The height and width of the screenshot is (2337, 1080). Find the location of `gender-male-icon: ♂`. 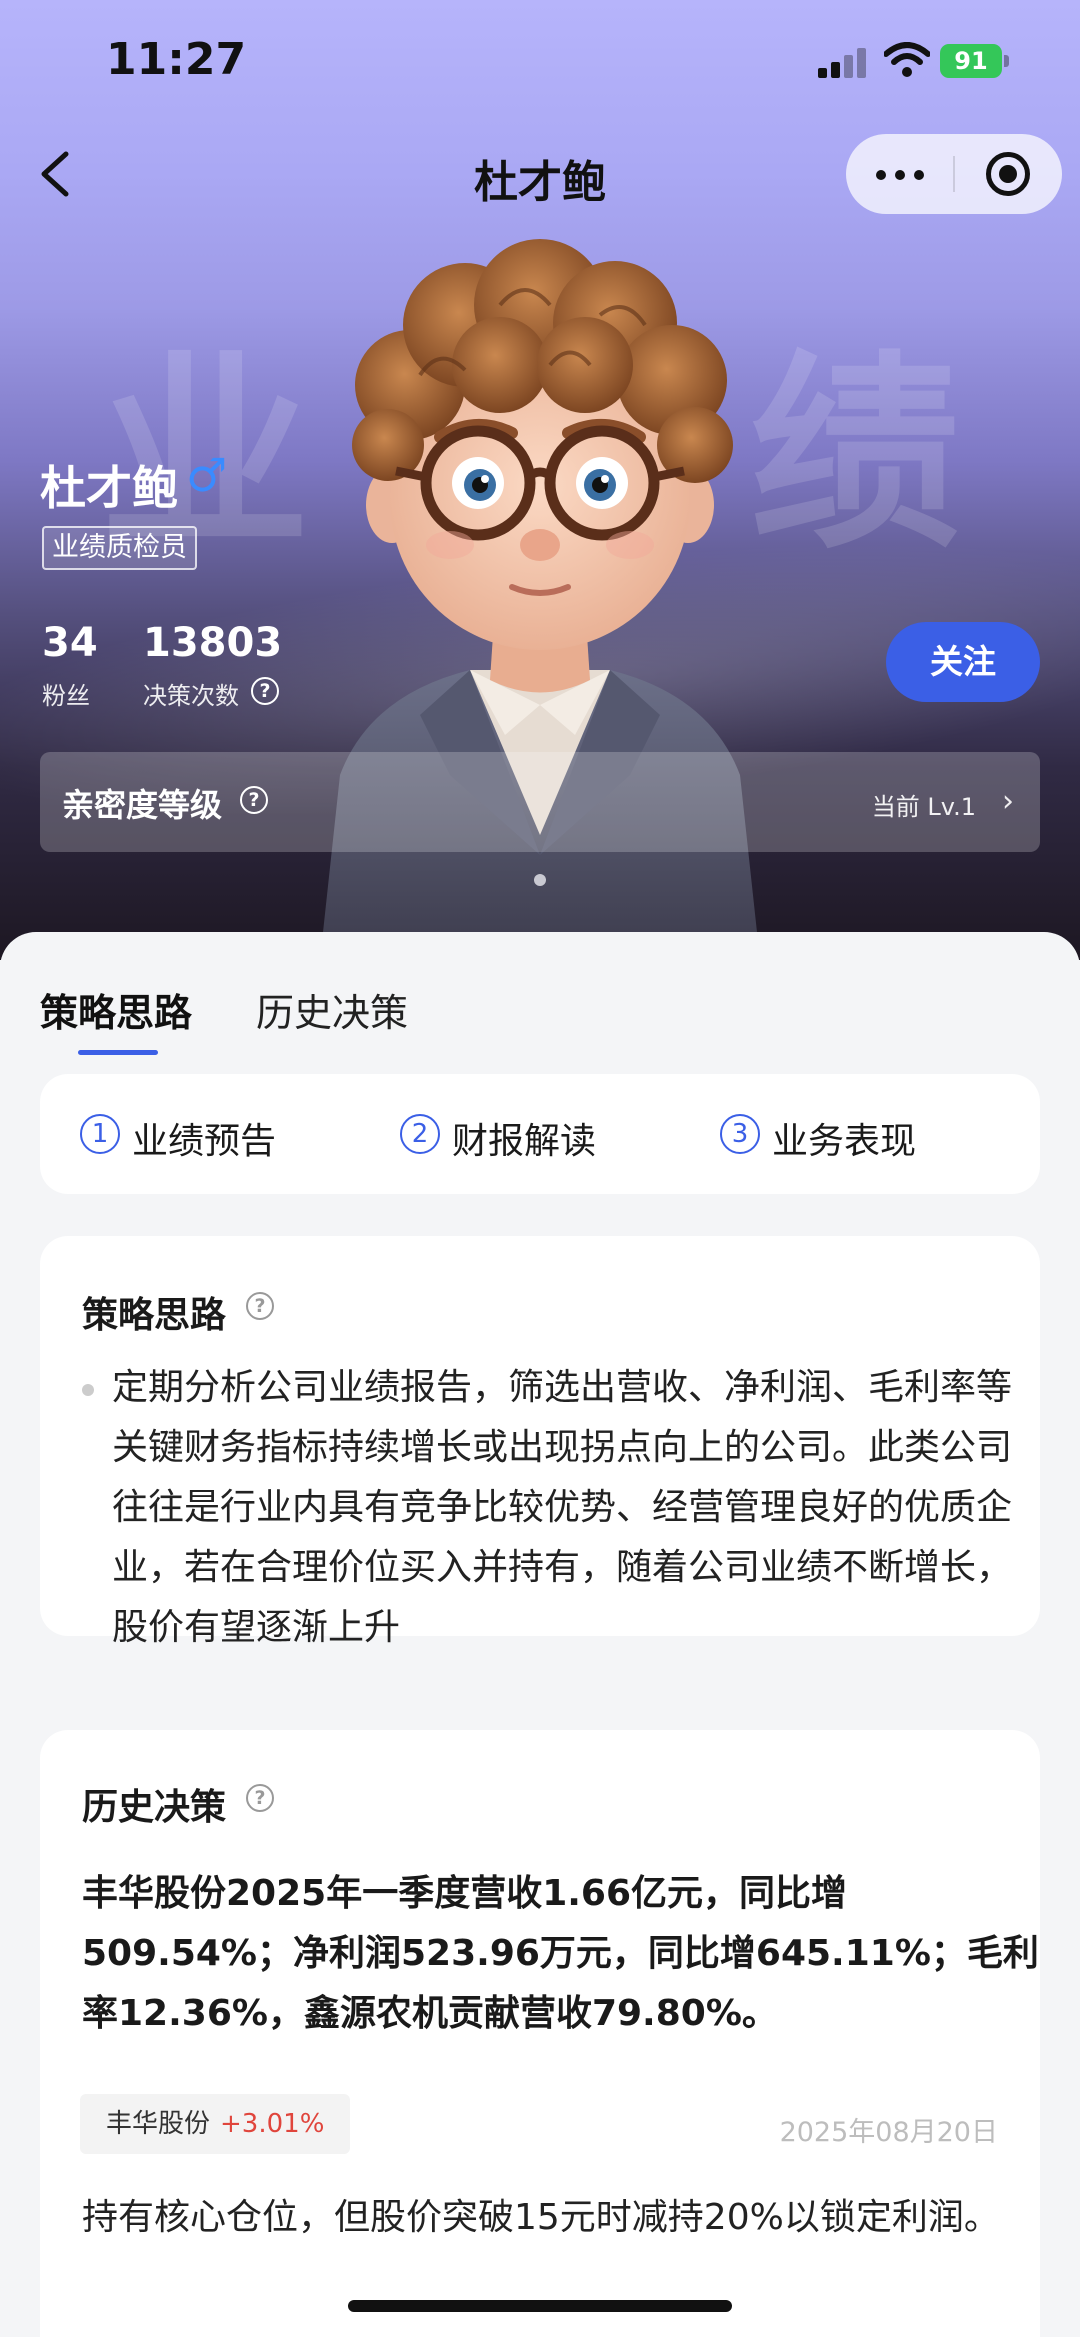

gender-male-icon: ♂ is located at coordinates (207, 475).